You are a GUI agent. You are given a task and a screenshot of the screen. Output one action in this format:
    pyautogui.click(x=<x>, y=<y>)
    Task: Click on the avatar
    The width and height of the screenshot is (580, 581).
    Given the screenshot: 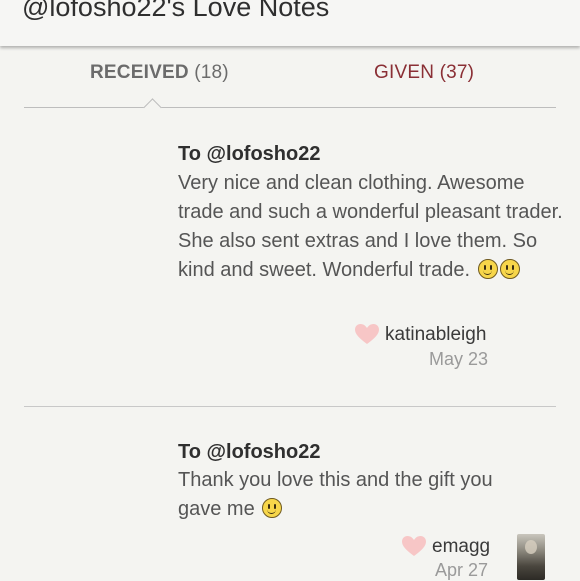 What is the action you would take?
    pyautogui.click(x=531, y=557)
    